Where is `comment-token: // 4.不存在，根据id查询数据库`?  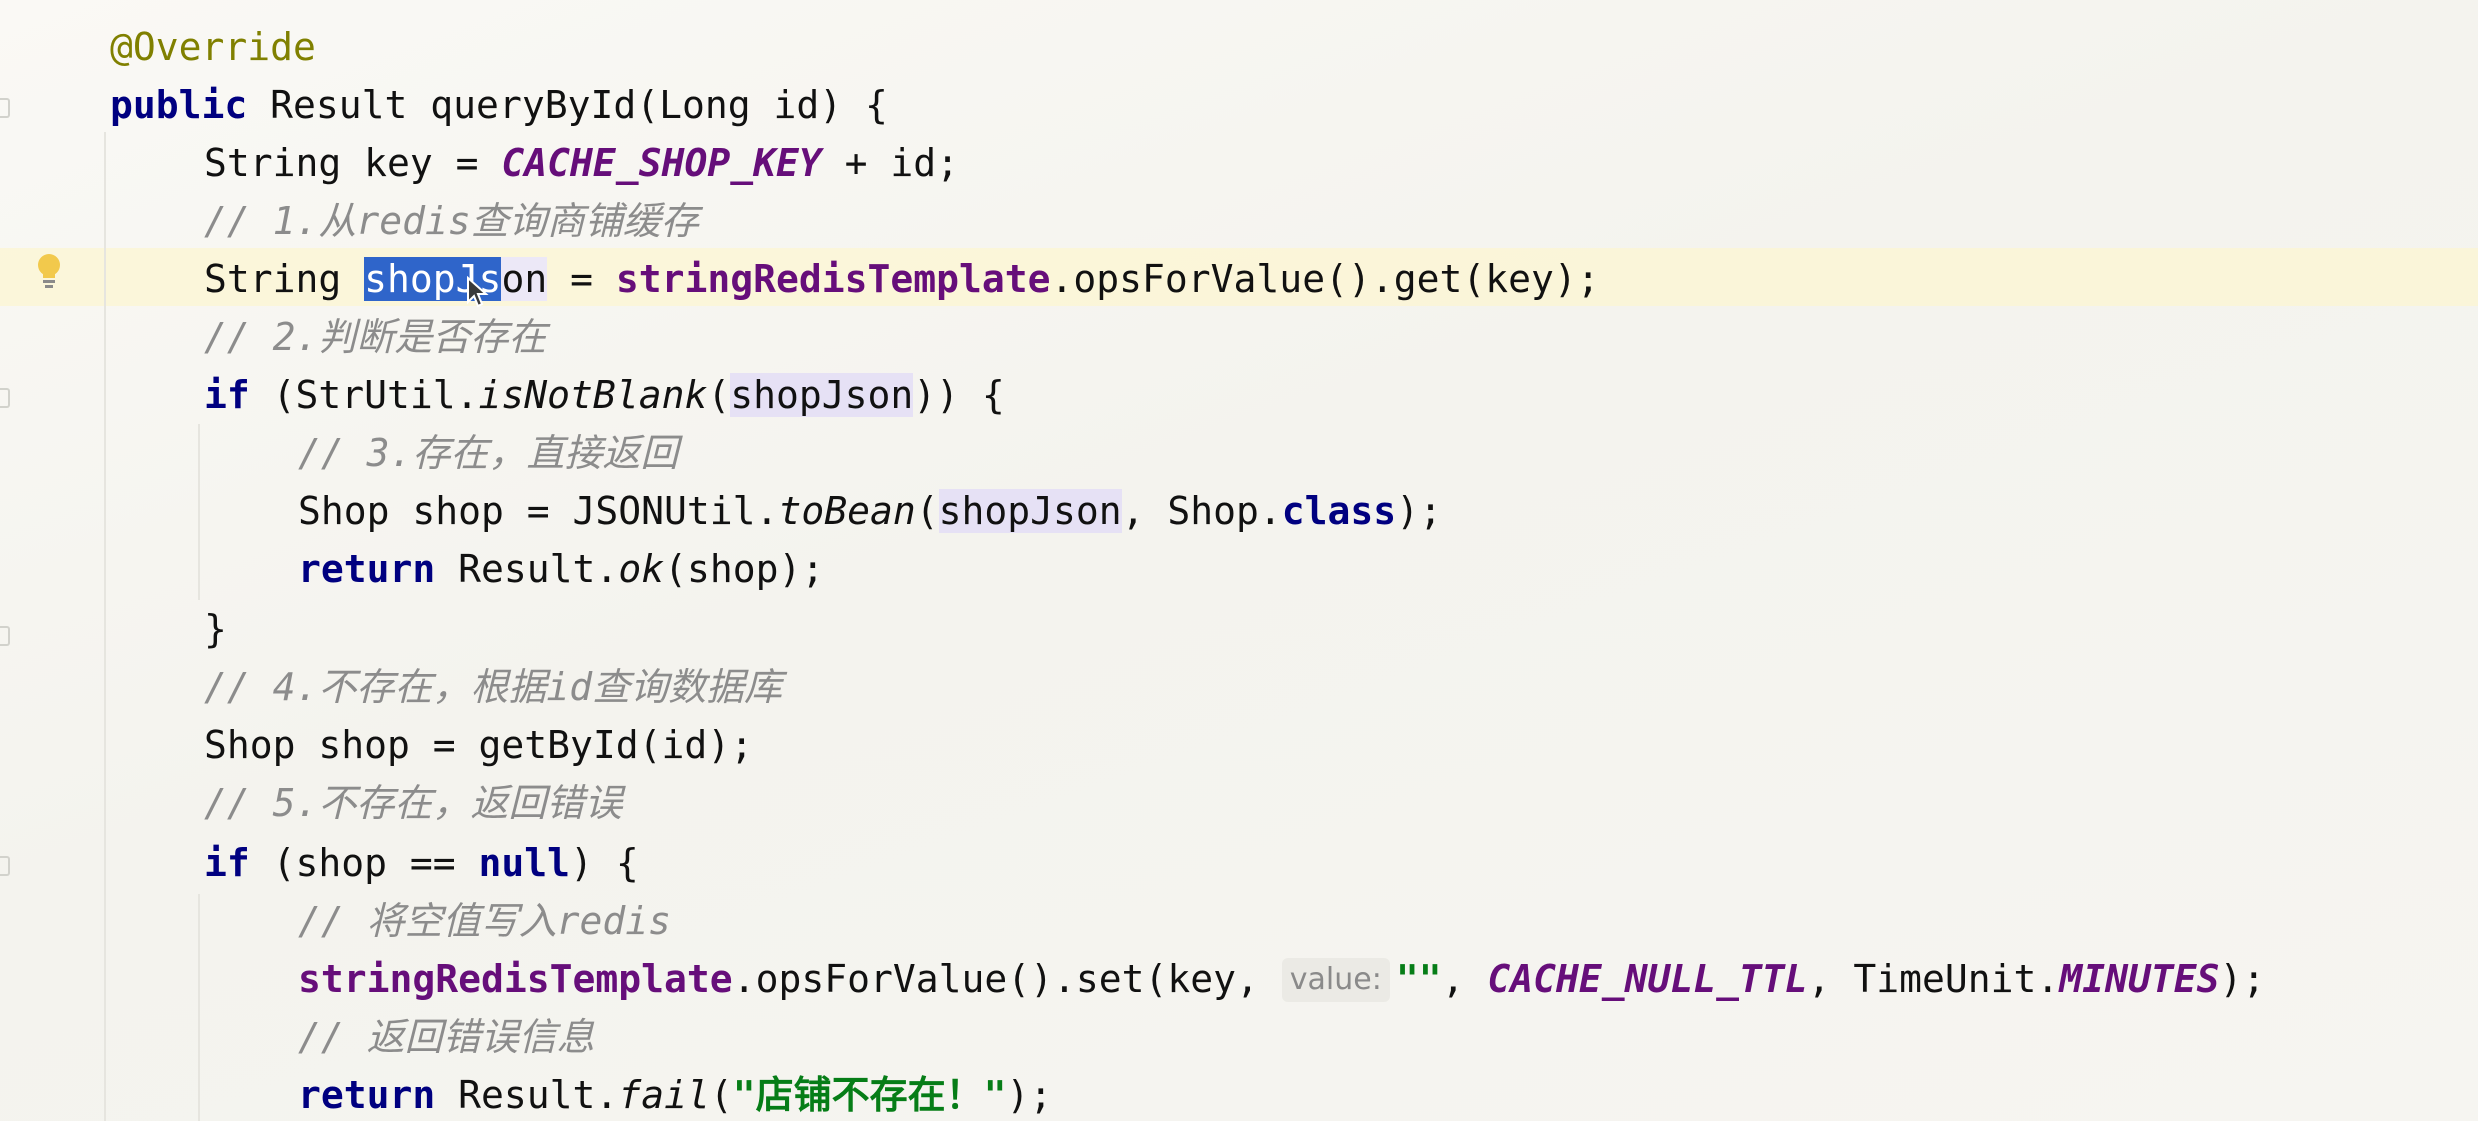
comment-token: // 4.不存在，根据id查询数据库 is located at coordinates (493, 687).